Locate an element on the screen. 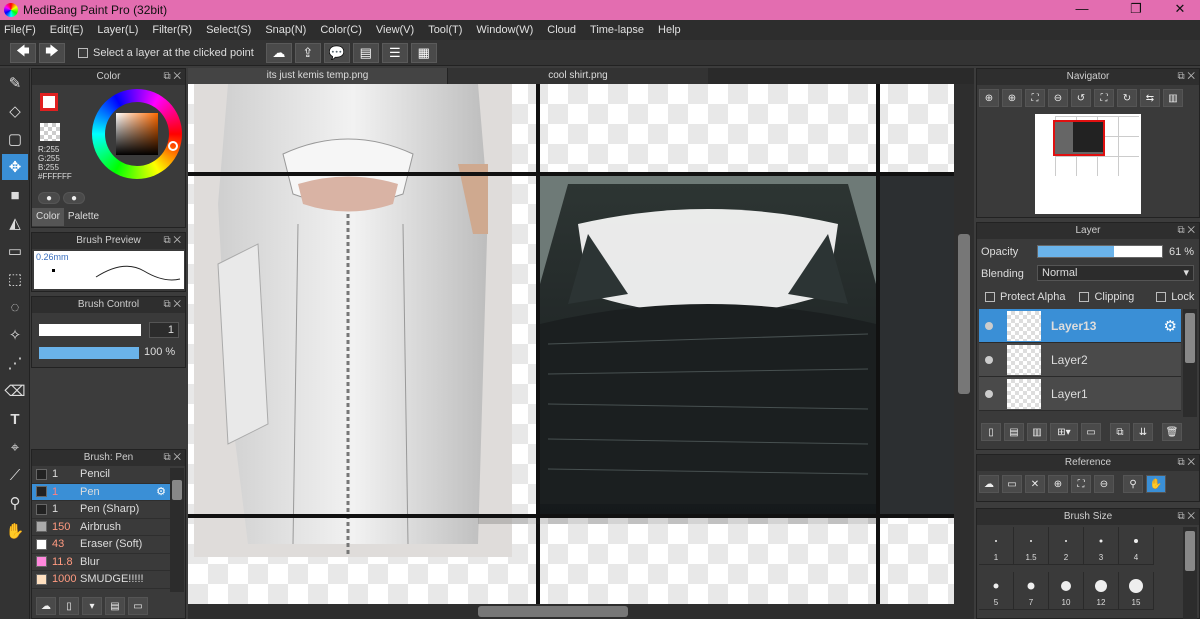 This screenshot has height=619, width=1200. note-icon: ▤ is located at coordinates (365, 52).